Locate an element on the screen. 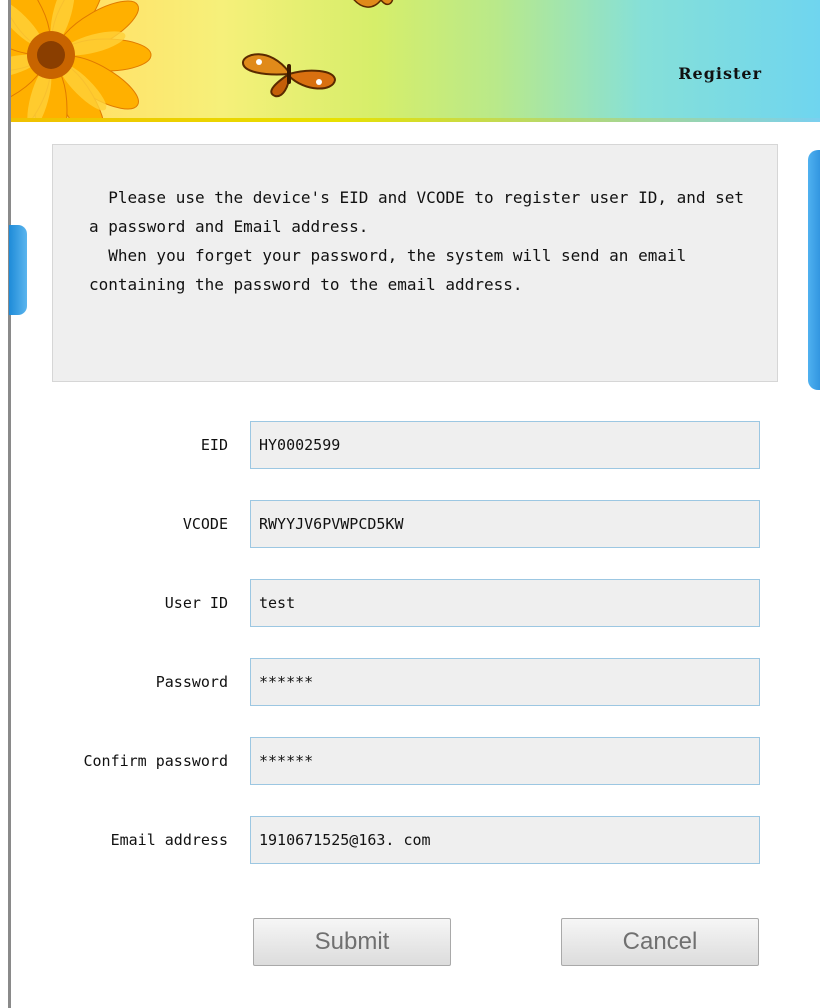  page-title: Register is located at coordinates (720, 73).